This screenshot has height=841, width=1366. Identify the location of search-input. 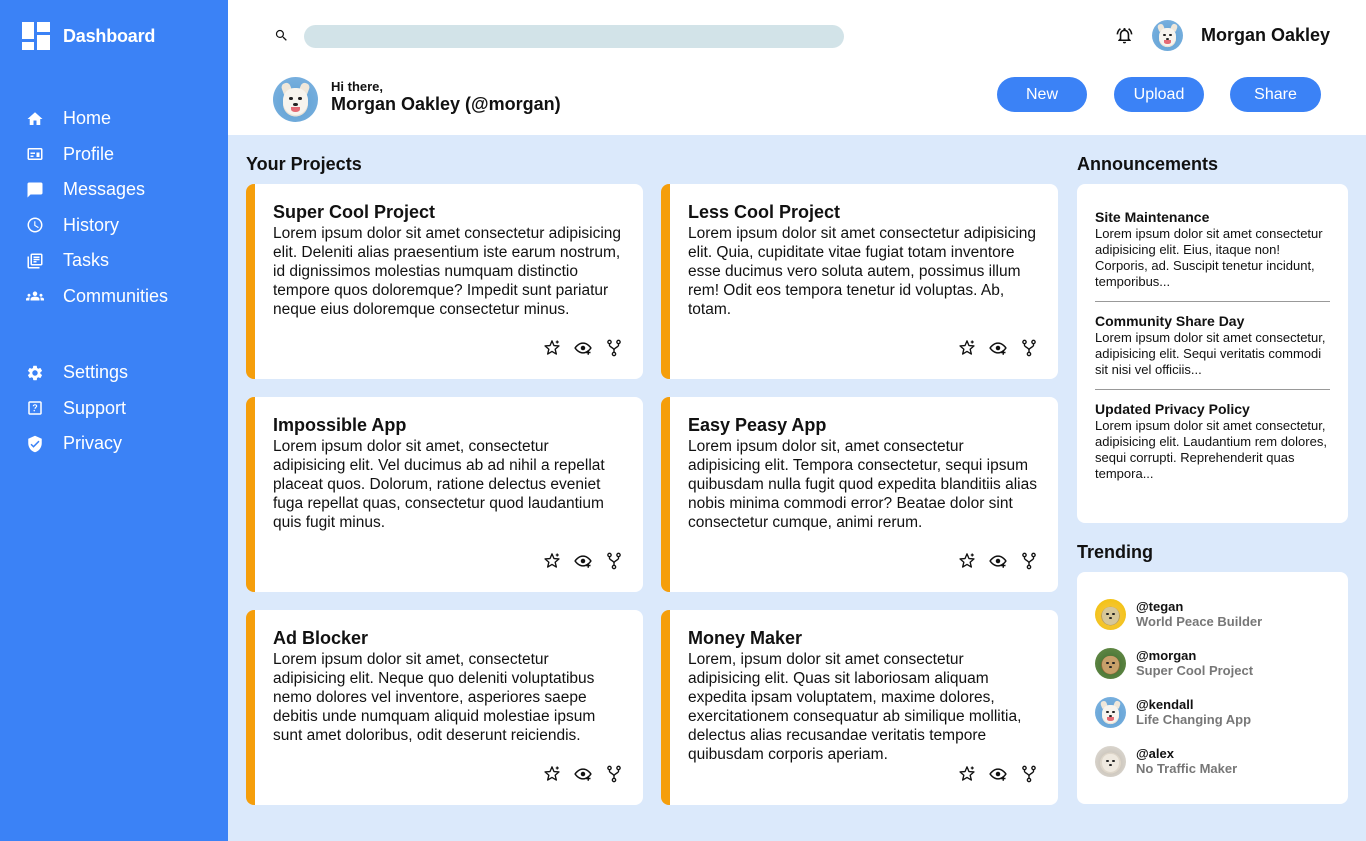
(574, 36).